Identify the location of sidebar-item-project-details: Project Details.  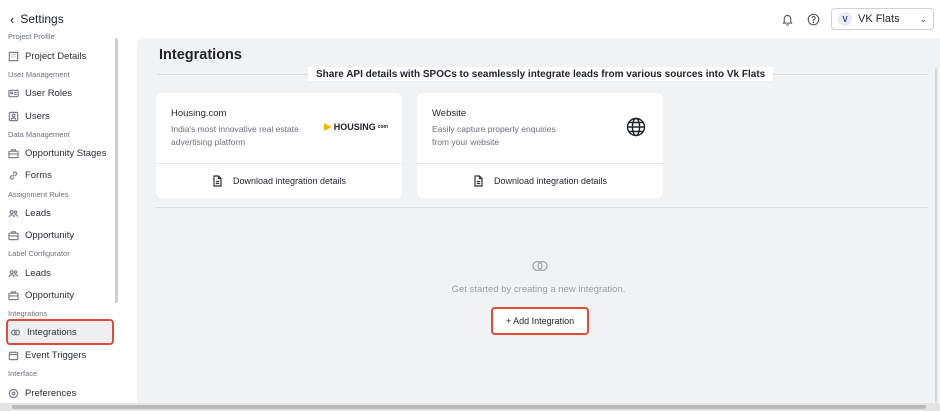
(47, 56).